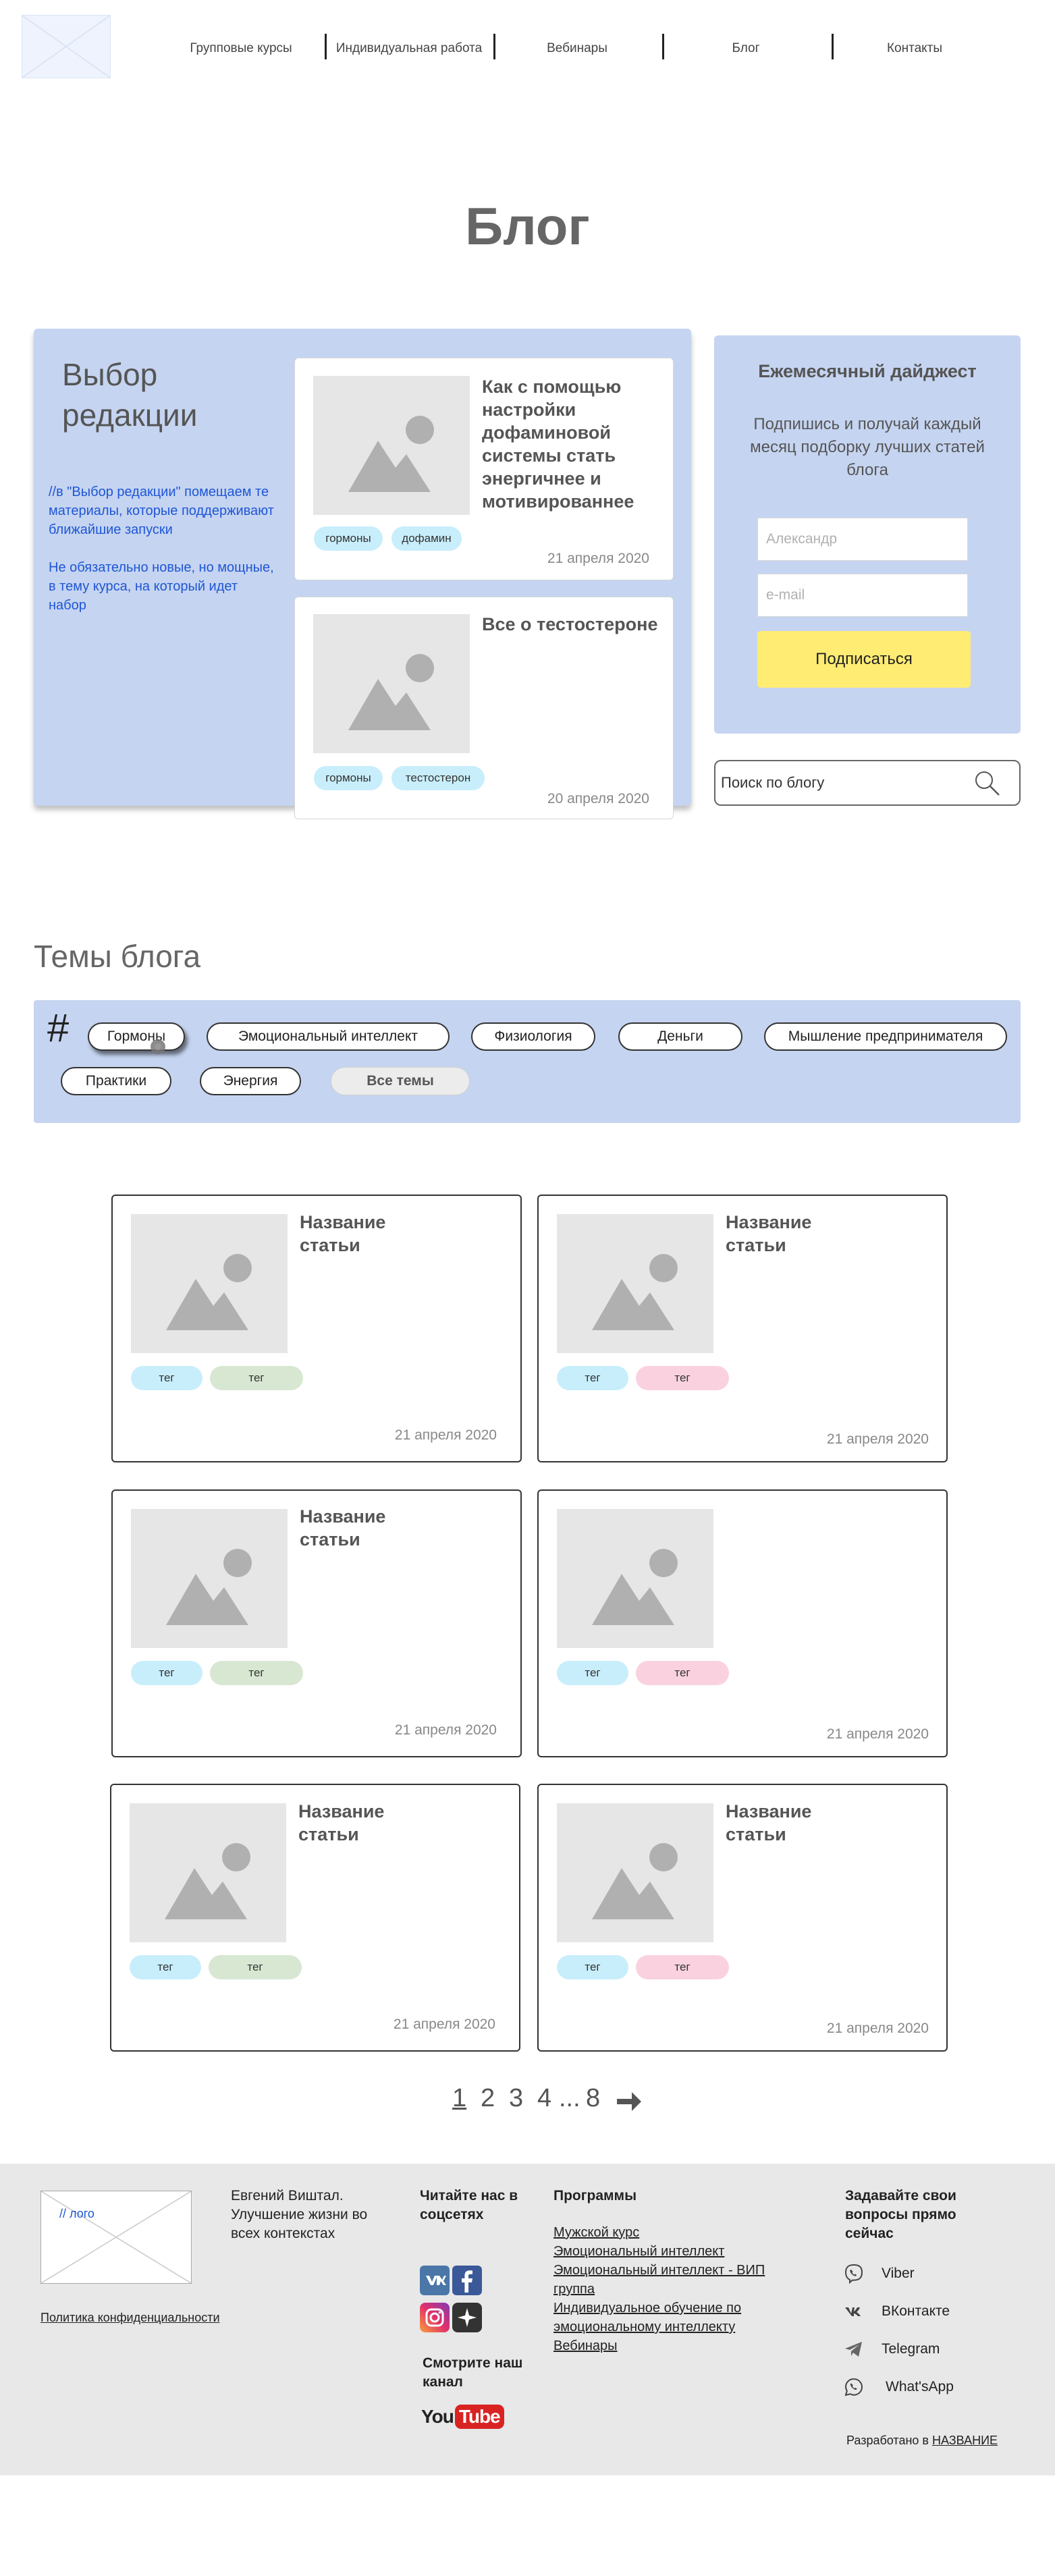 This screenshot has width=1055, height=2576. What do you see at coordinates (573, 624) in the screenshot?
I see `featured-article-title: Все о тестостероне` at bounding box center [573, 624].